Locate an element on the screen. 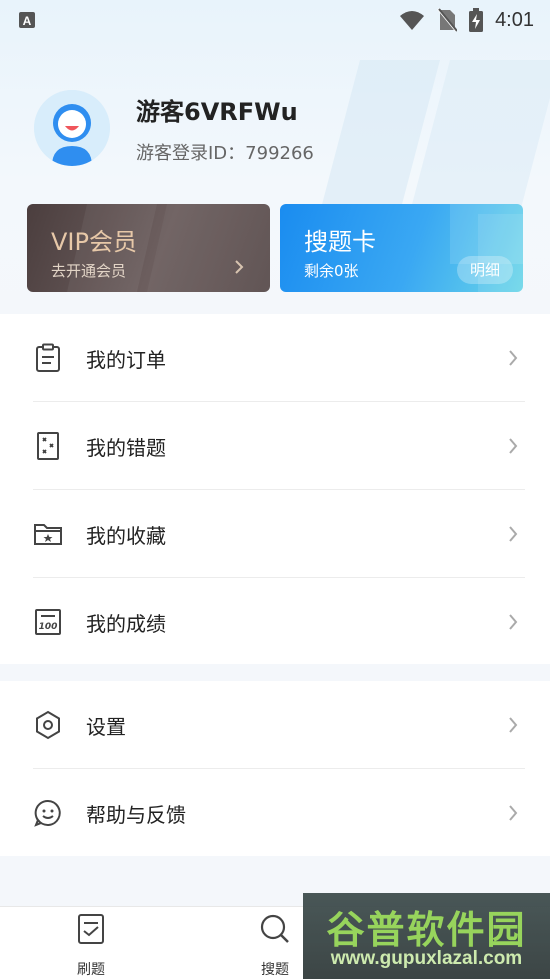  user-id: 游客登录ID：799266 is located at coordinates (225, 153).